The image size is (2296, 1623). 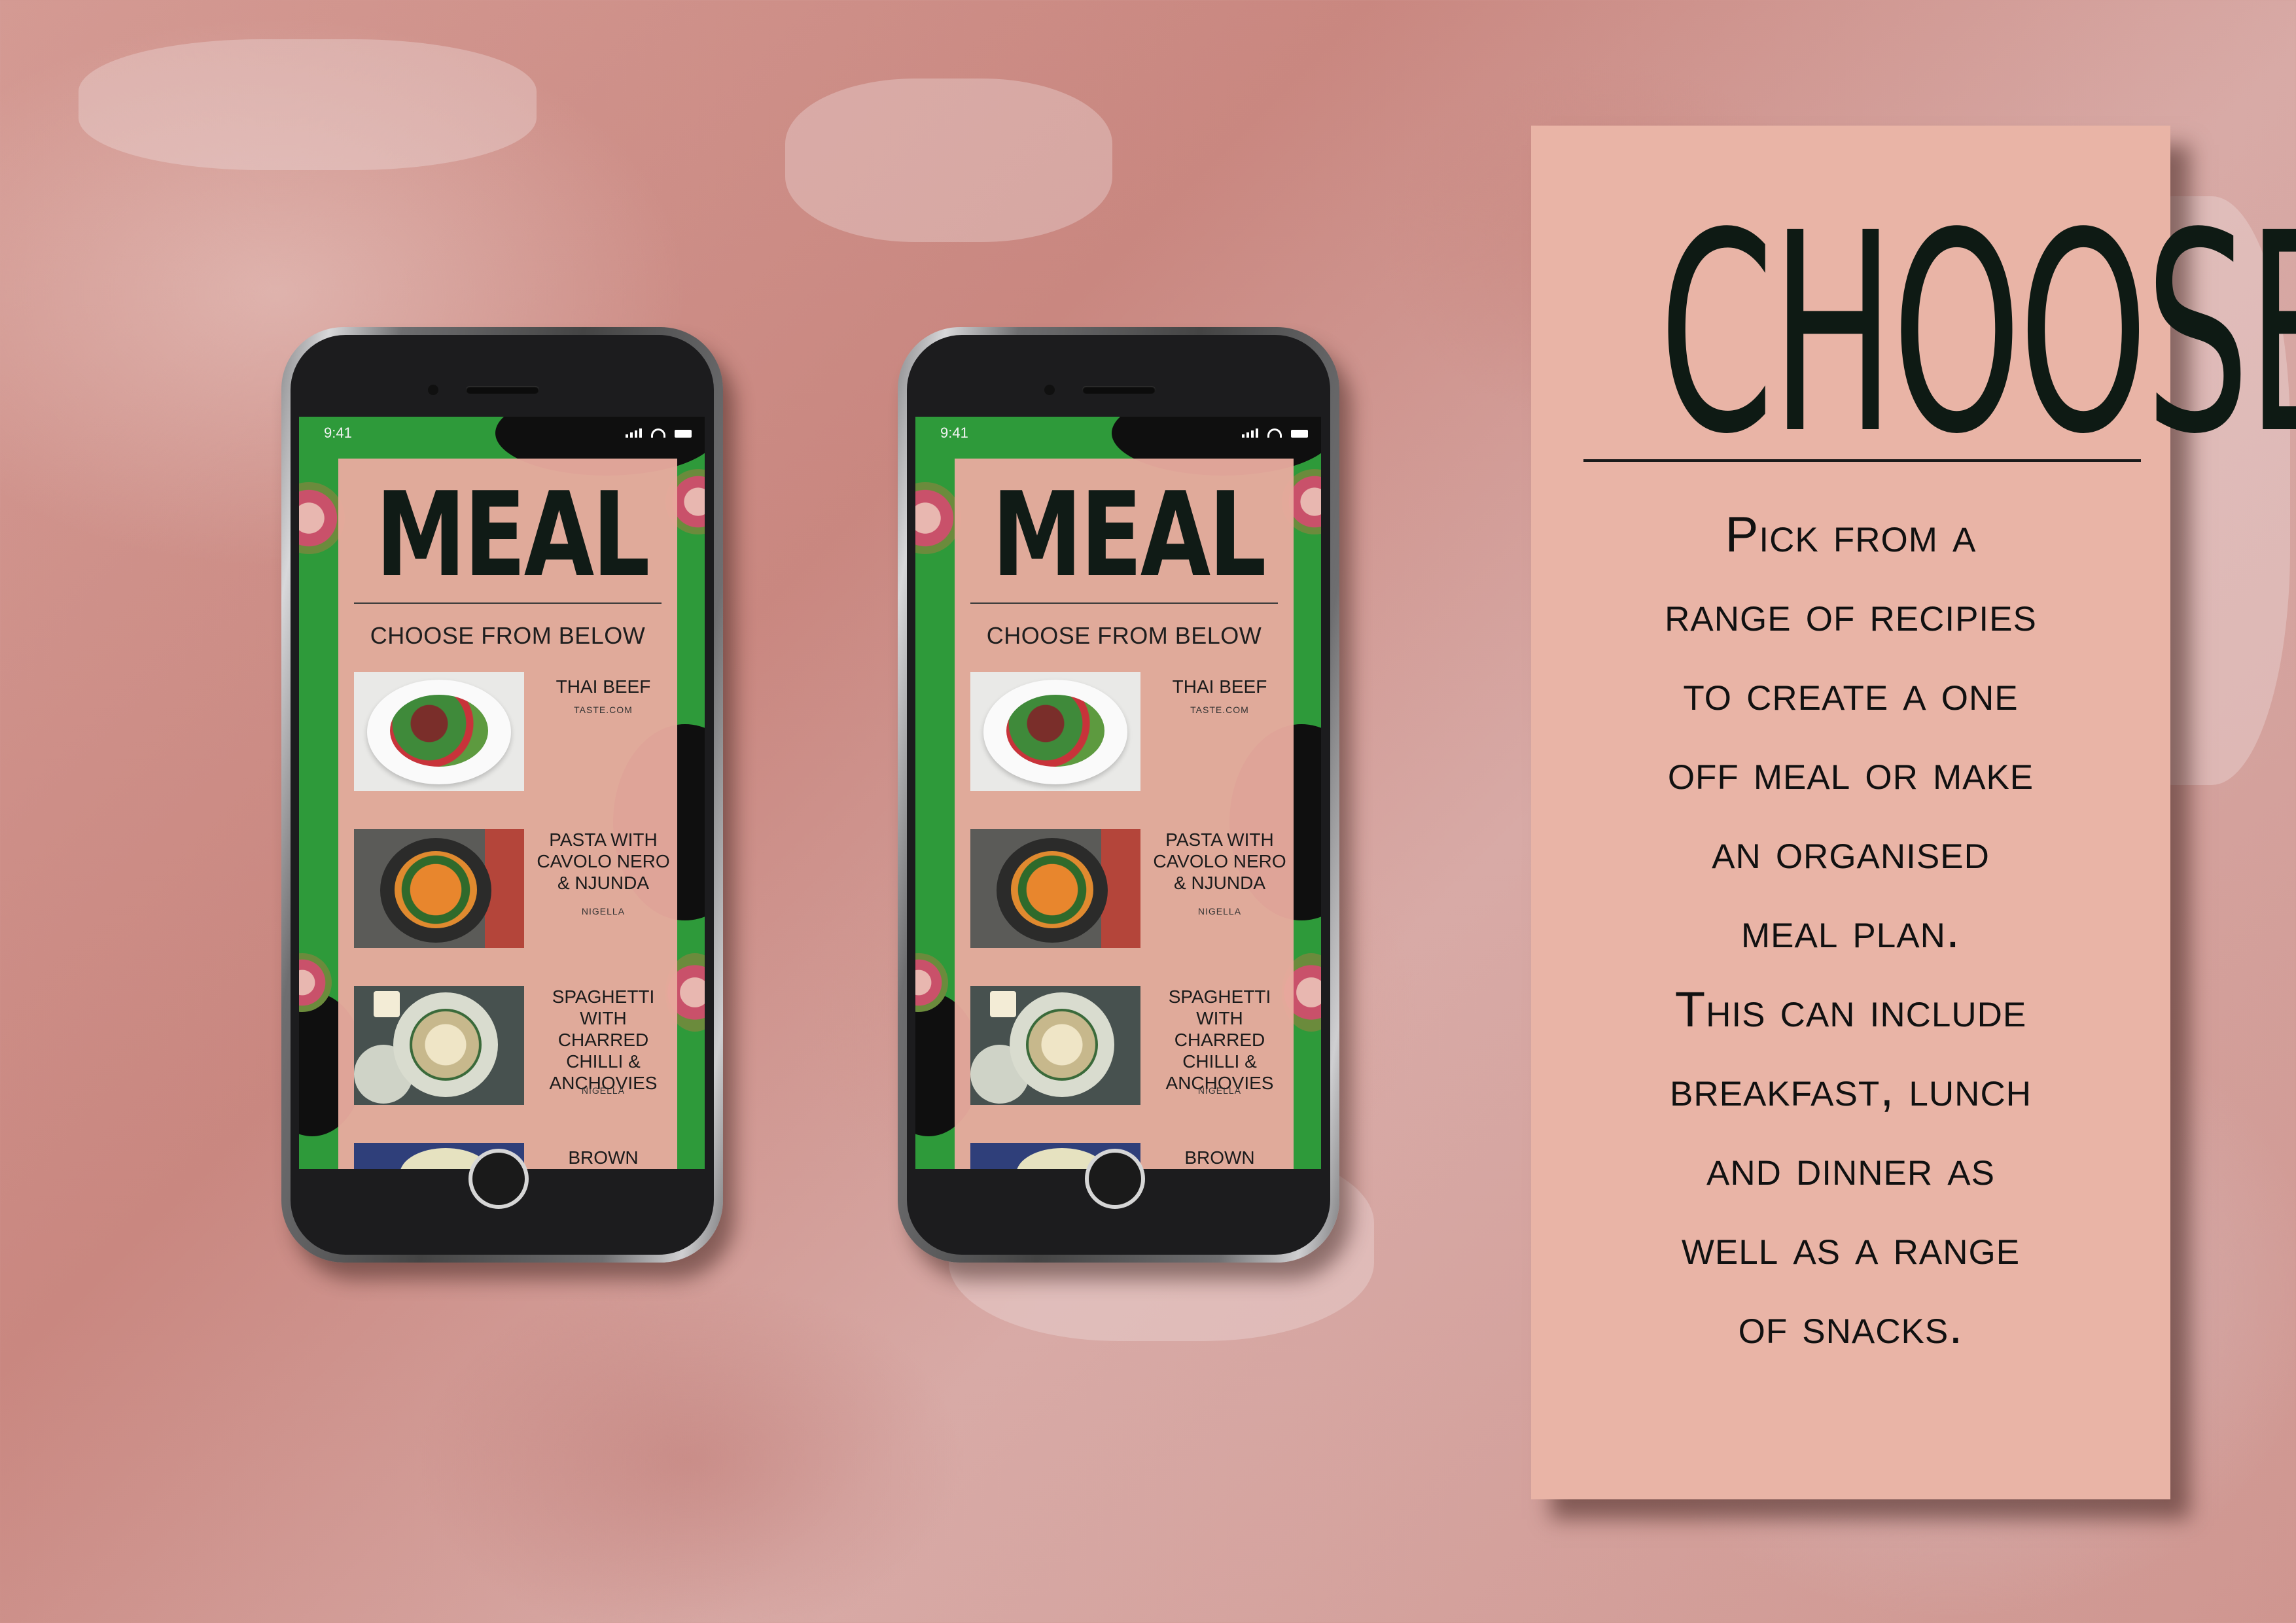 What do you see at coordinates (1850, 1010) in the screenshot?
I see `card-body-line: This can include` at bounding box center [1850, 1010].